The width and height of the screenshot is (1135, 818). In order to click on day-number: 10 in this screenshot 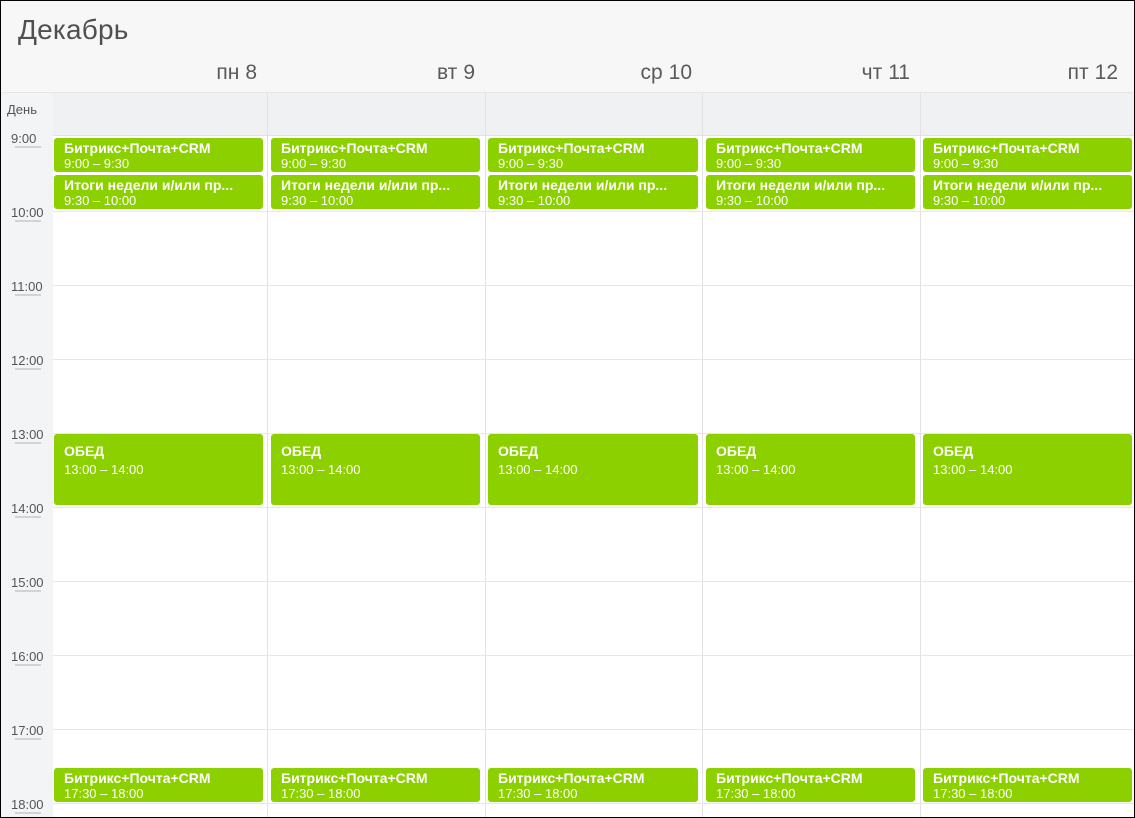, I will do `click(680, 72)`.